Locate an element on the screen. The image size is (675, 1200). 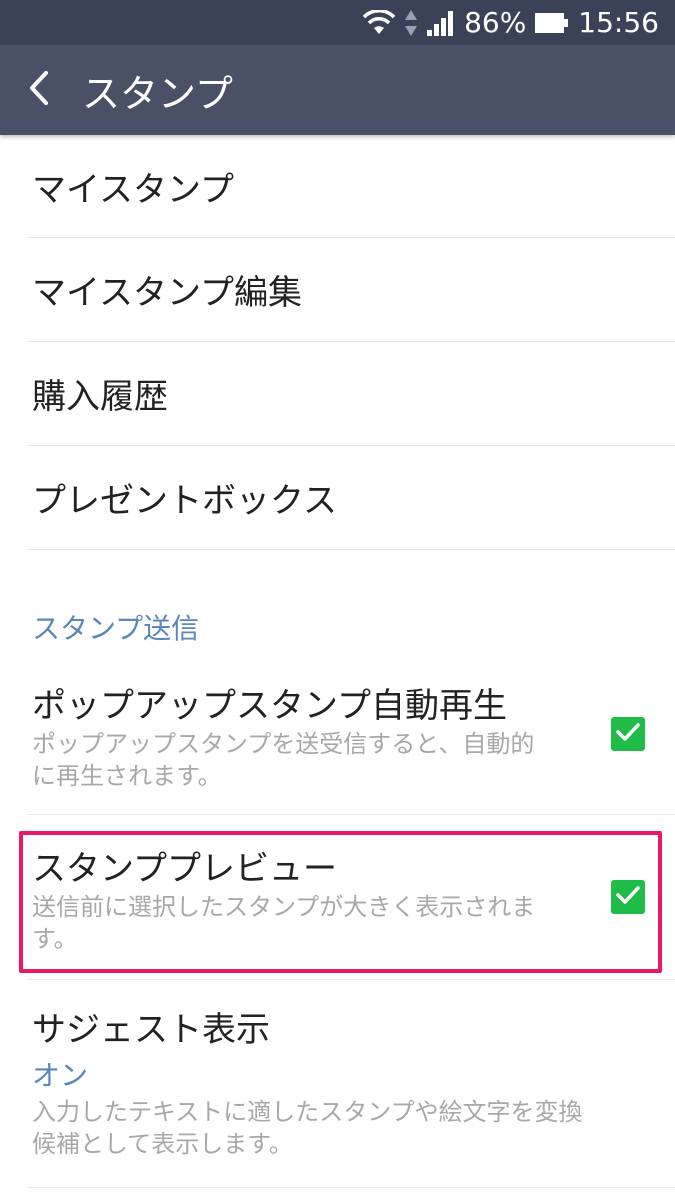
menu-item-label: マイスタンプ is located at coordinates (133, 189).